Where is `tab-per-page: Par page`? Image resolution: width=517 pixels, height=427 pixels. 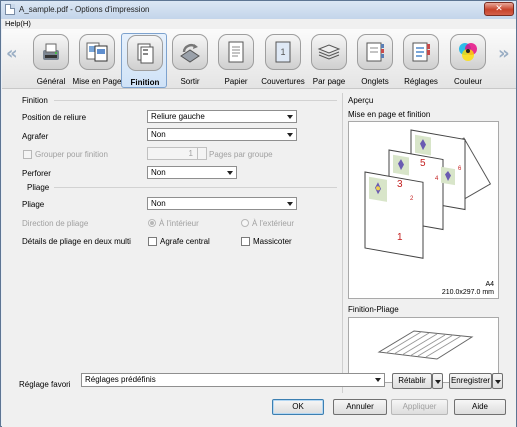 tab-per-page: Par page is located at coordinates (329, 60).